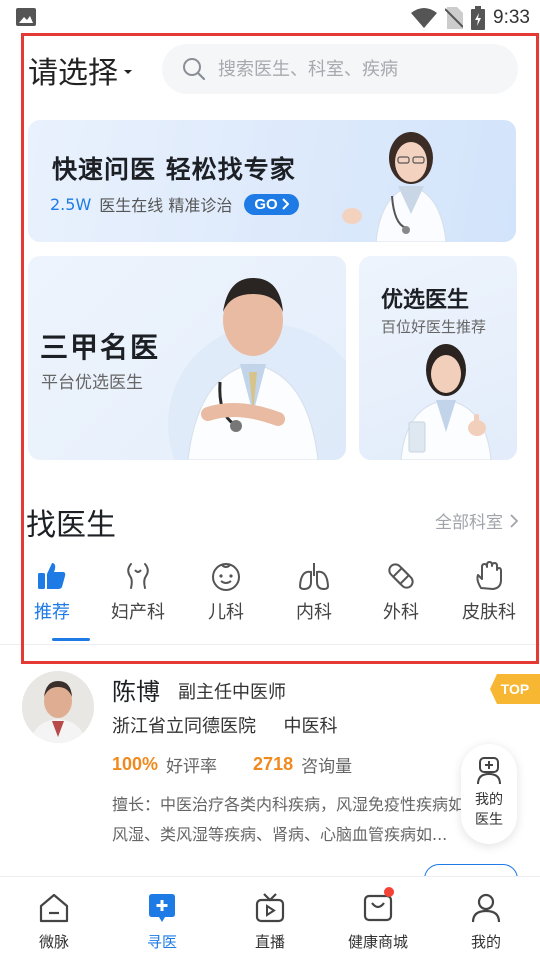 The height and width of the screenshot is (960, 540). I want to click on home-icon, so click(54, 908).